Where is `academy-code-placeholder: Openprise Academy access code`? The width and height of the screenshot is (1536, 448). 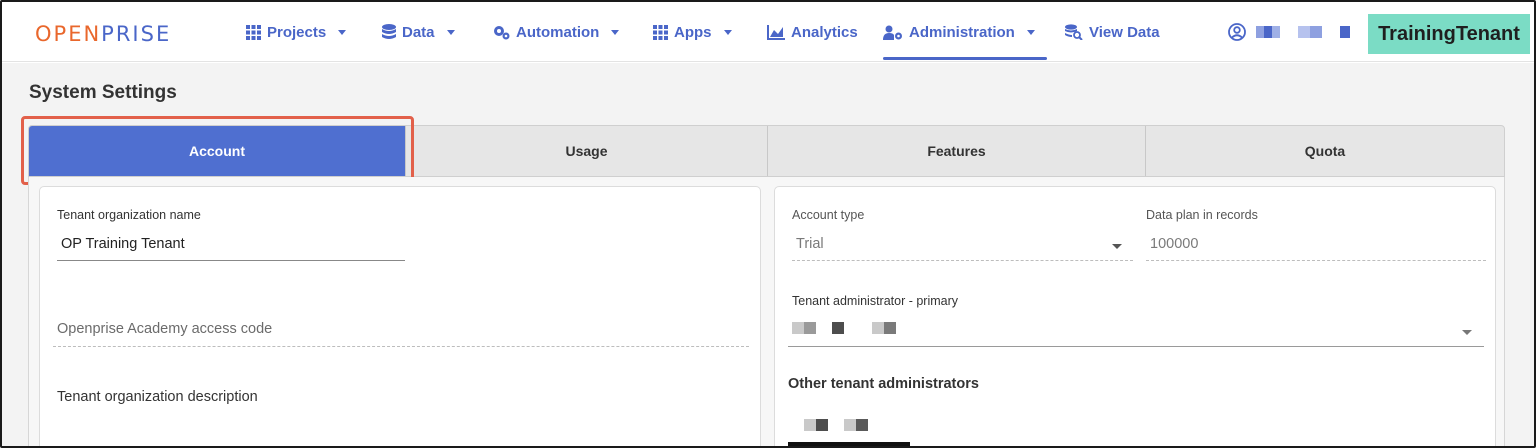
academy-code-placeholder: Openprise Academy access code is located at coordinates (165, 329).